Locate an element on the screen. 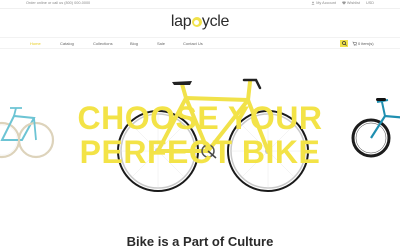 The height and width of the screenshot is (250, 400). search-button is located at coordinates (344, 43).